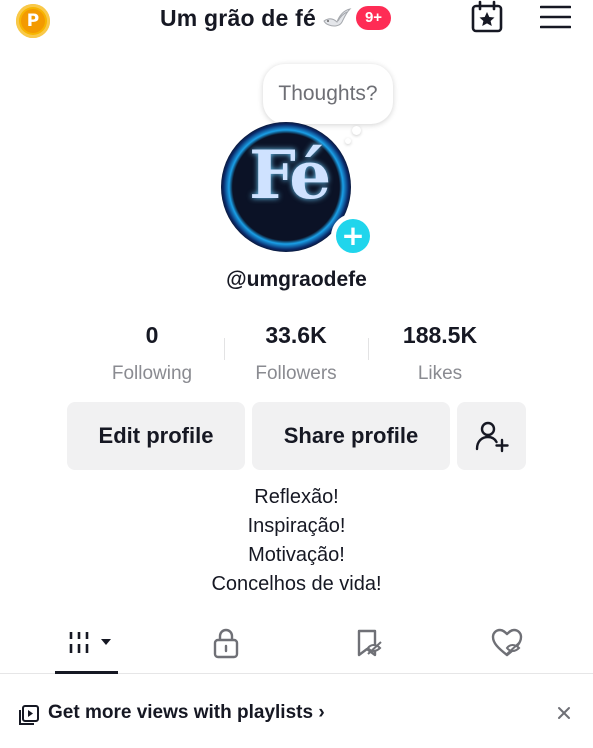 This screenshot has height=748, width=593. What do you see at coordinates (296, 335) in the screenshot?
I see `stat-value: 33.6K` at bounding box center [296, 335].